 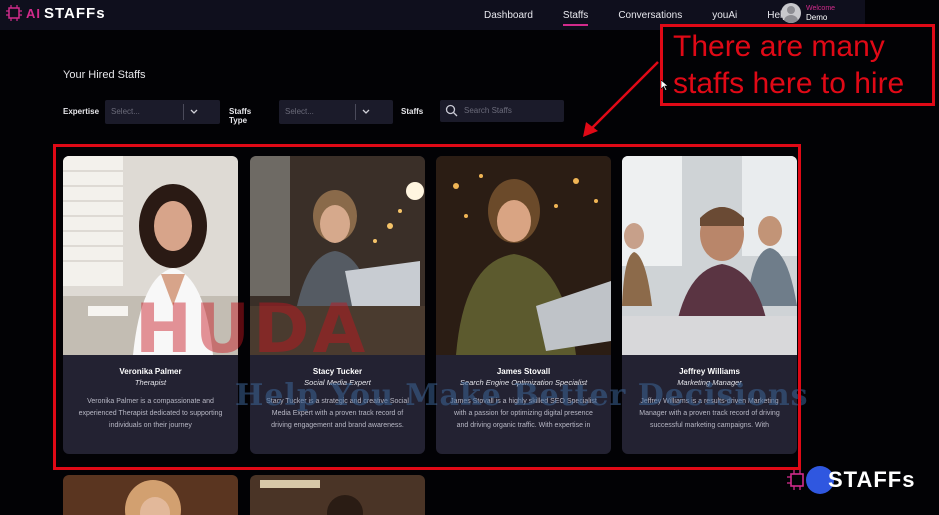 I want to click on user-menu: Welcome Demo, so click(x=808, y=13).